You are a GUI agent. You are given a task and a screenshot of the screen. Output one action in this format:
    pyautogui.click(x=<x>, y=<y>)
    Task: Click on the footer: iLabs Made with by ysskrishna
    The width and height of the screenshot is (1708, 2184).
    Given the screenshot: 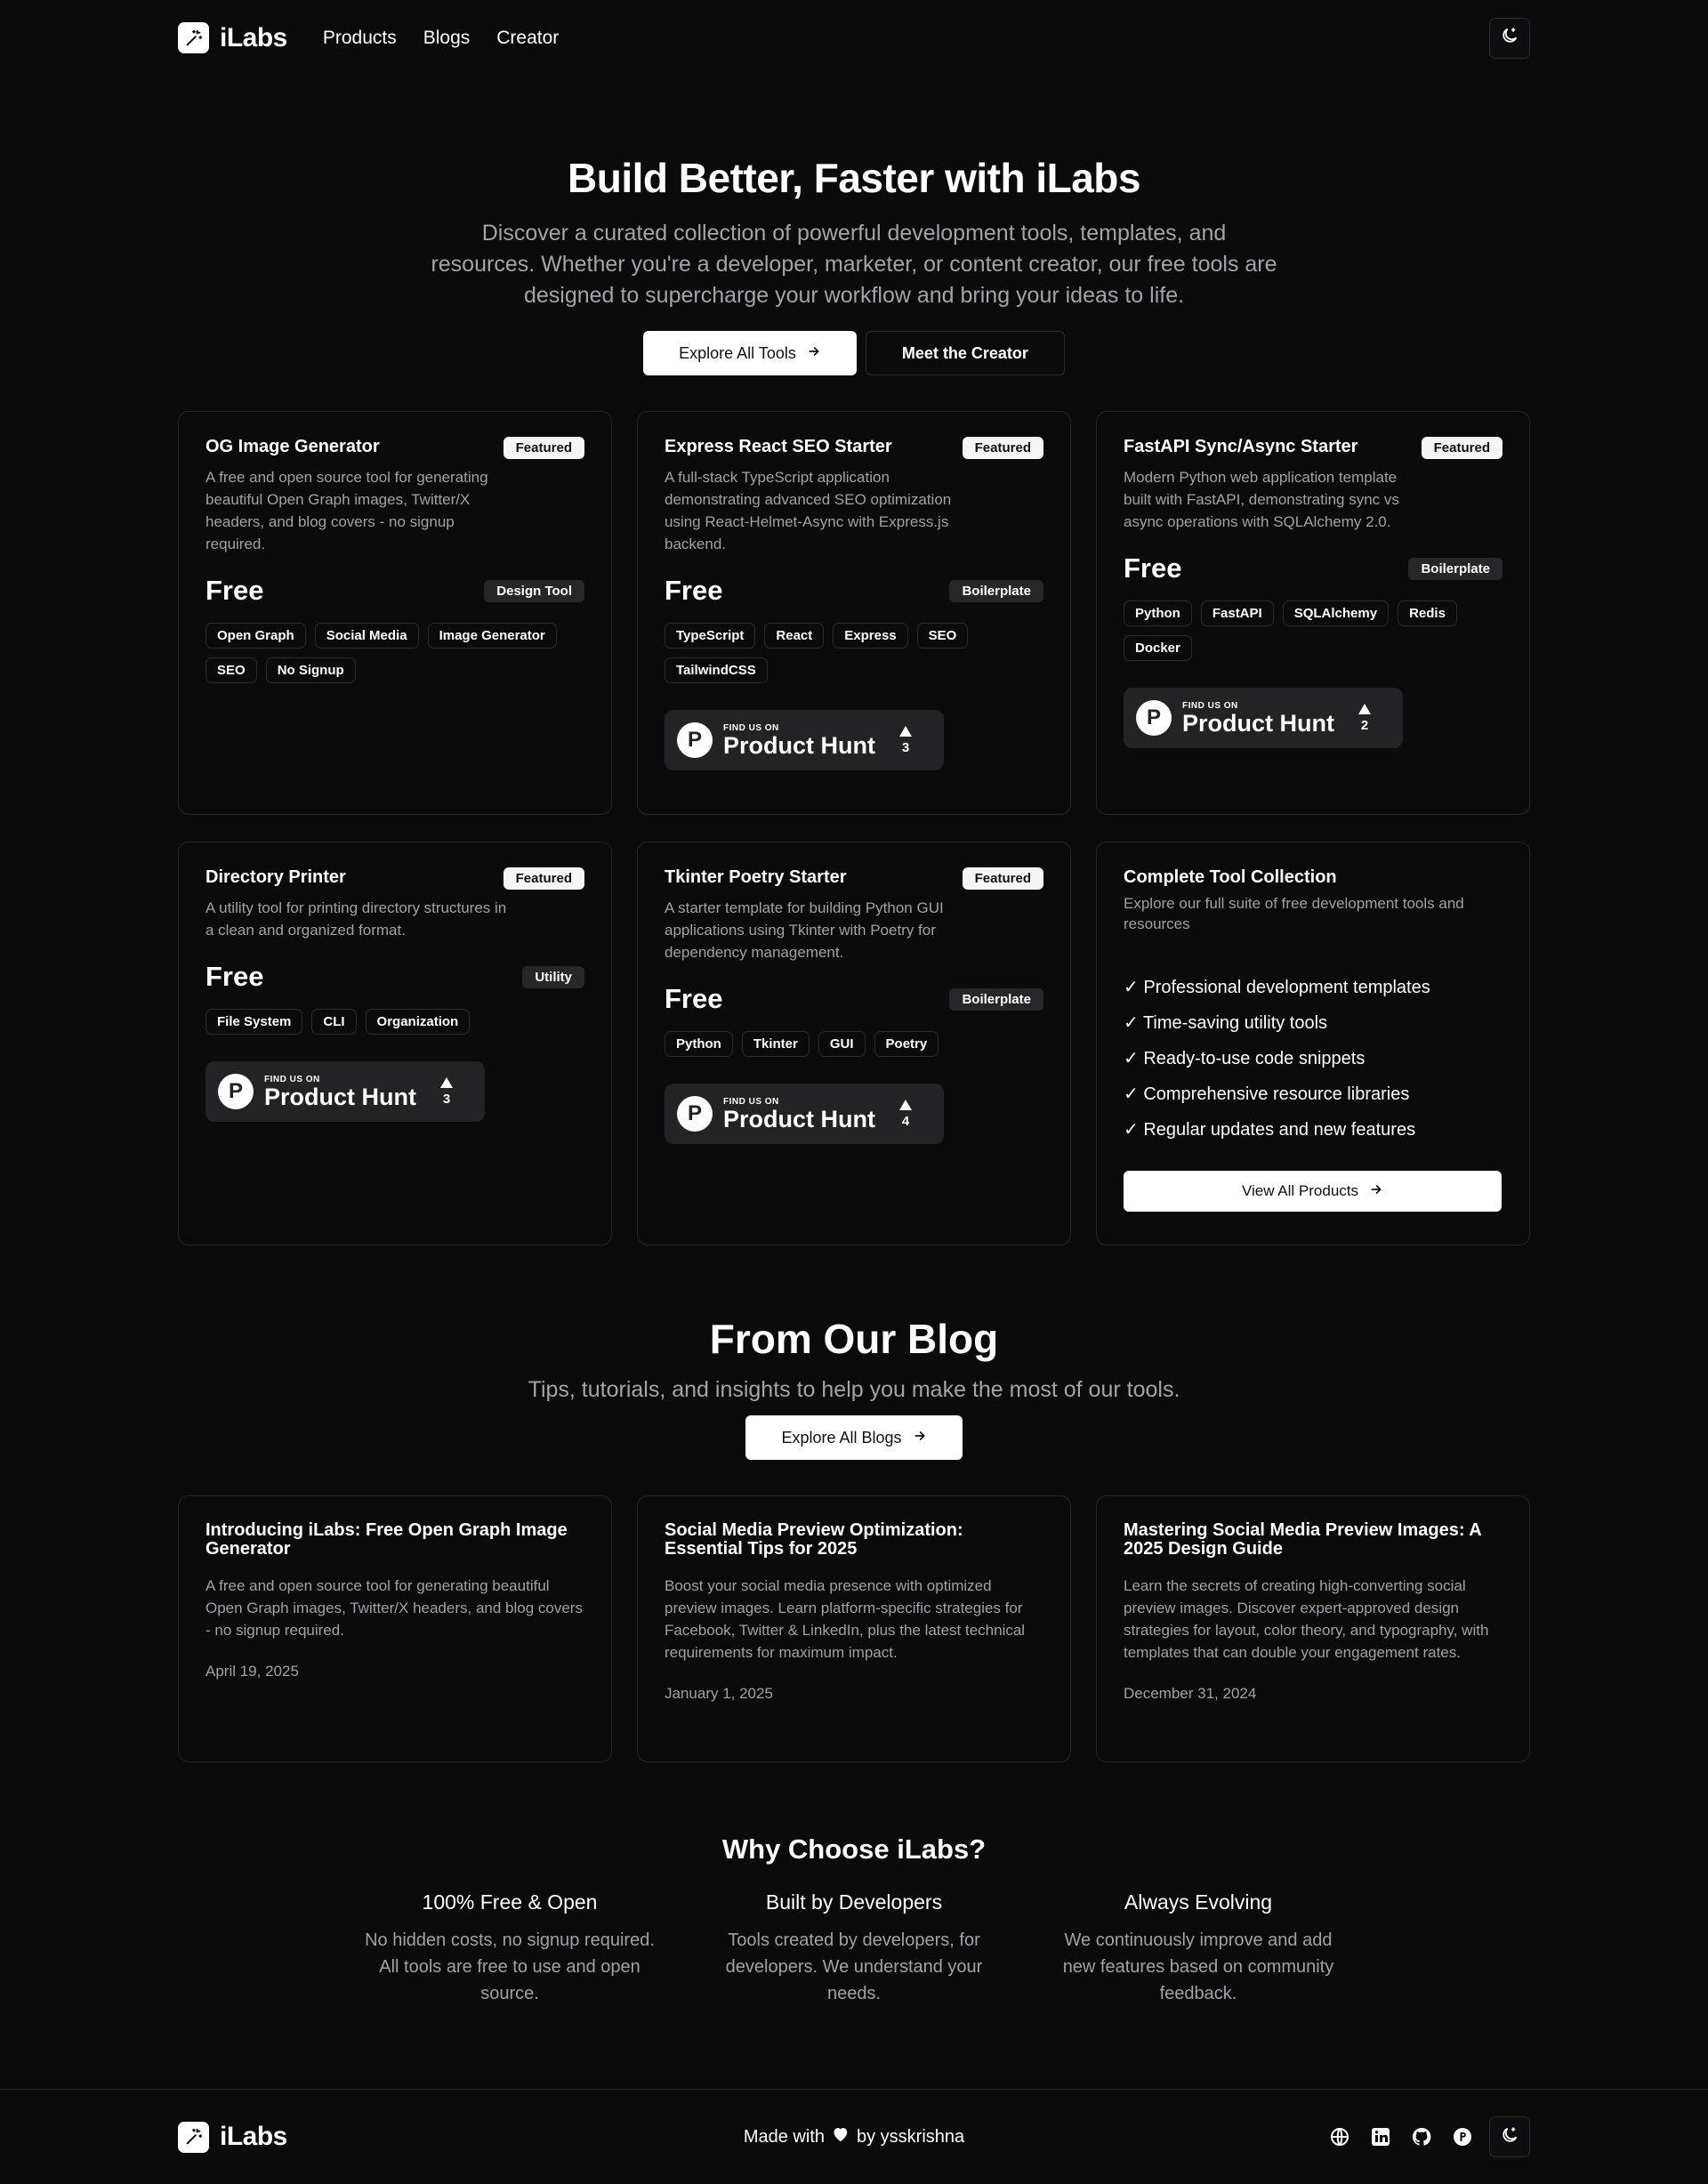 What is the action you would take?
    pyautogui.click(x=854, y=2136)
    